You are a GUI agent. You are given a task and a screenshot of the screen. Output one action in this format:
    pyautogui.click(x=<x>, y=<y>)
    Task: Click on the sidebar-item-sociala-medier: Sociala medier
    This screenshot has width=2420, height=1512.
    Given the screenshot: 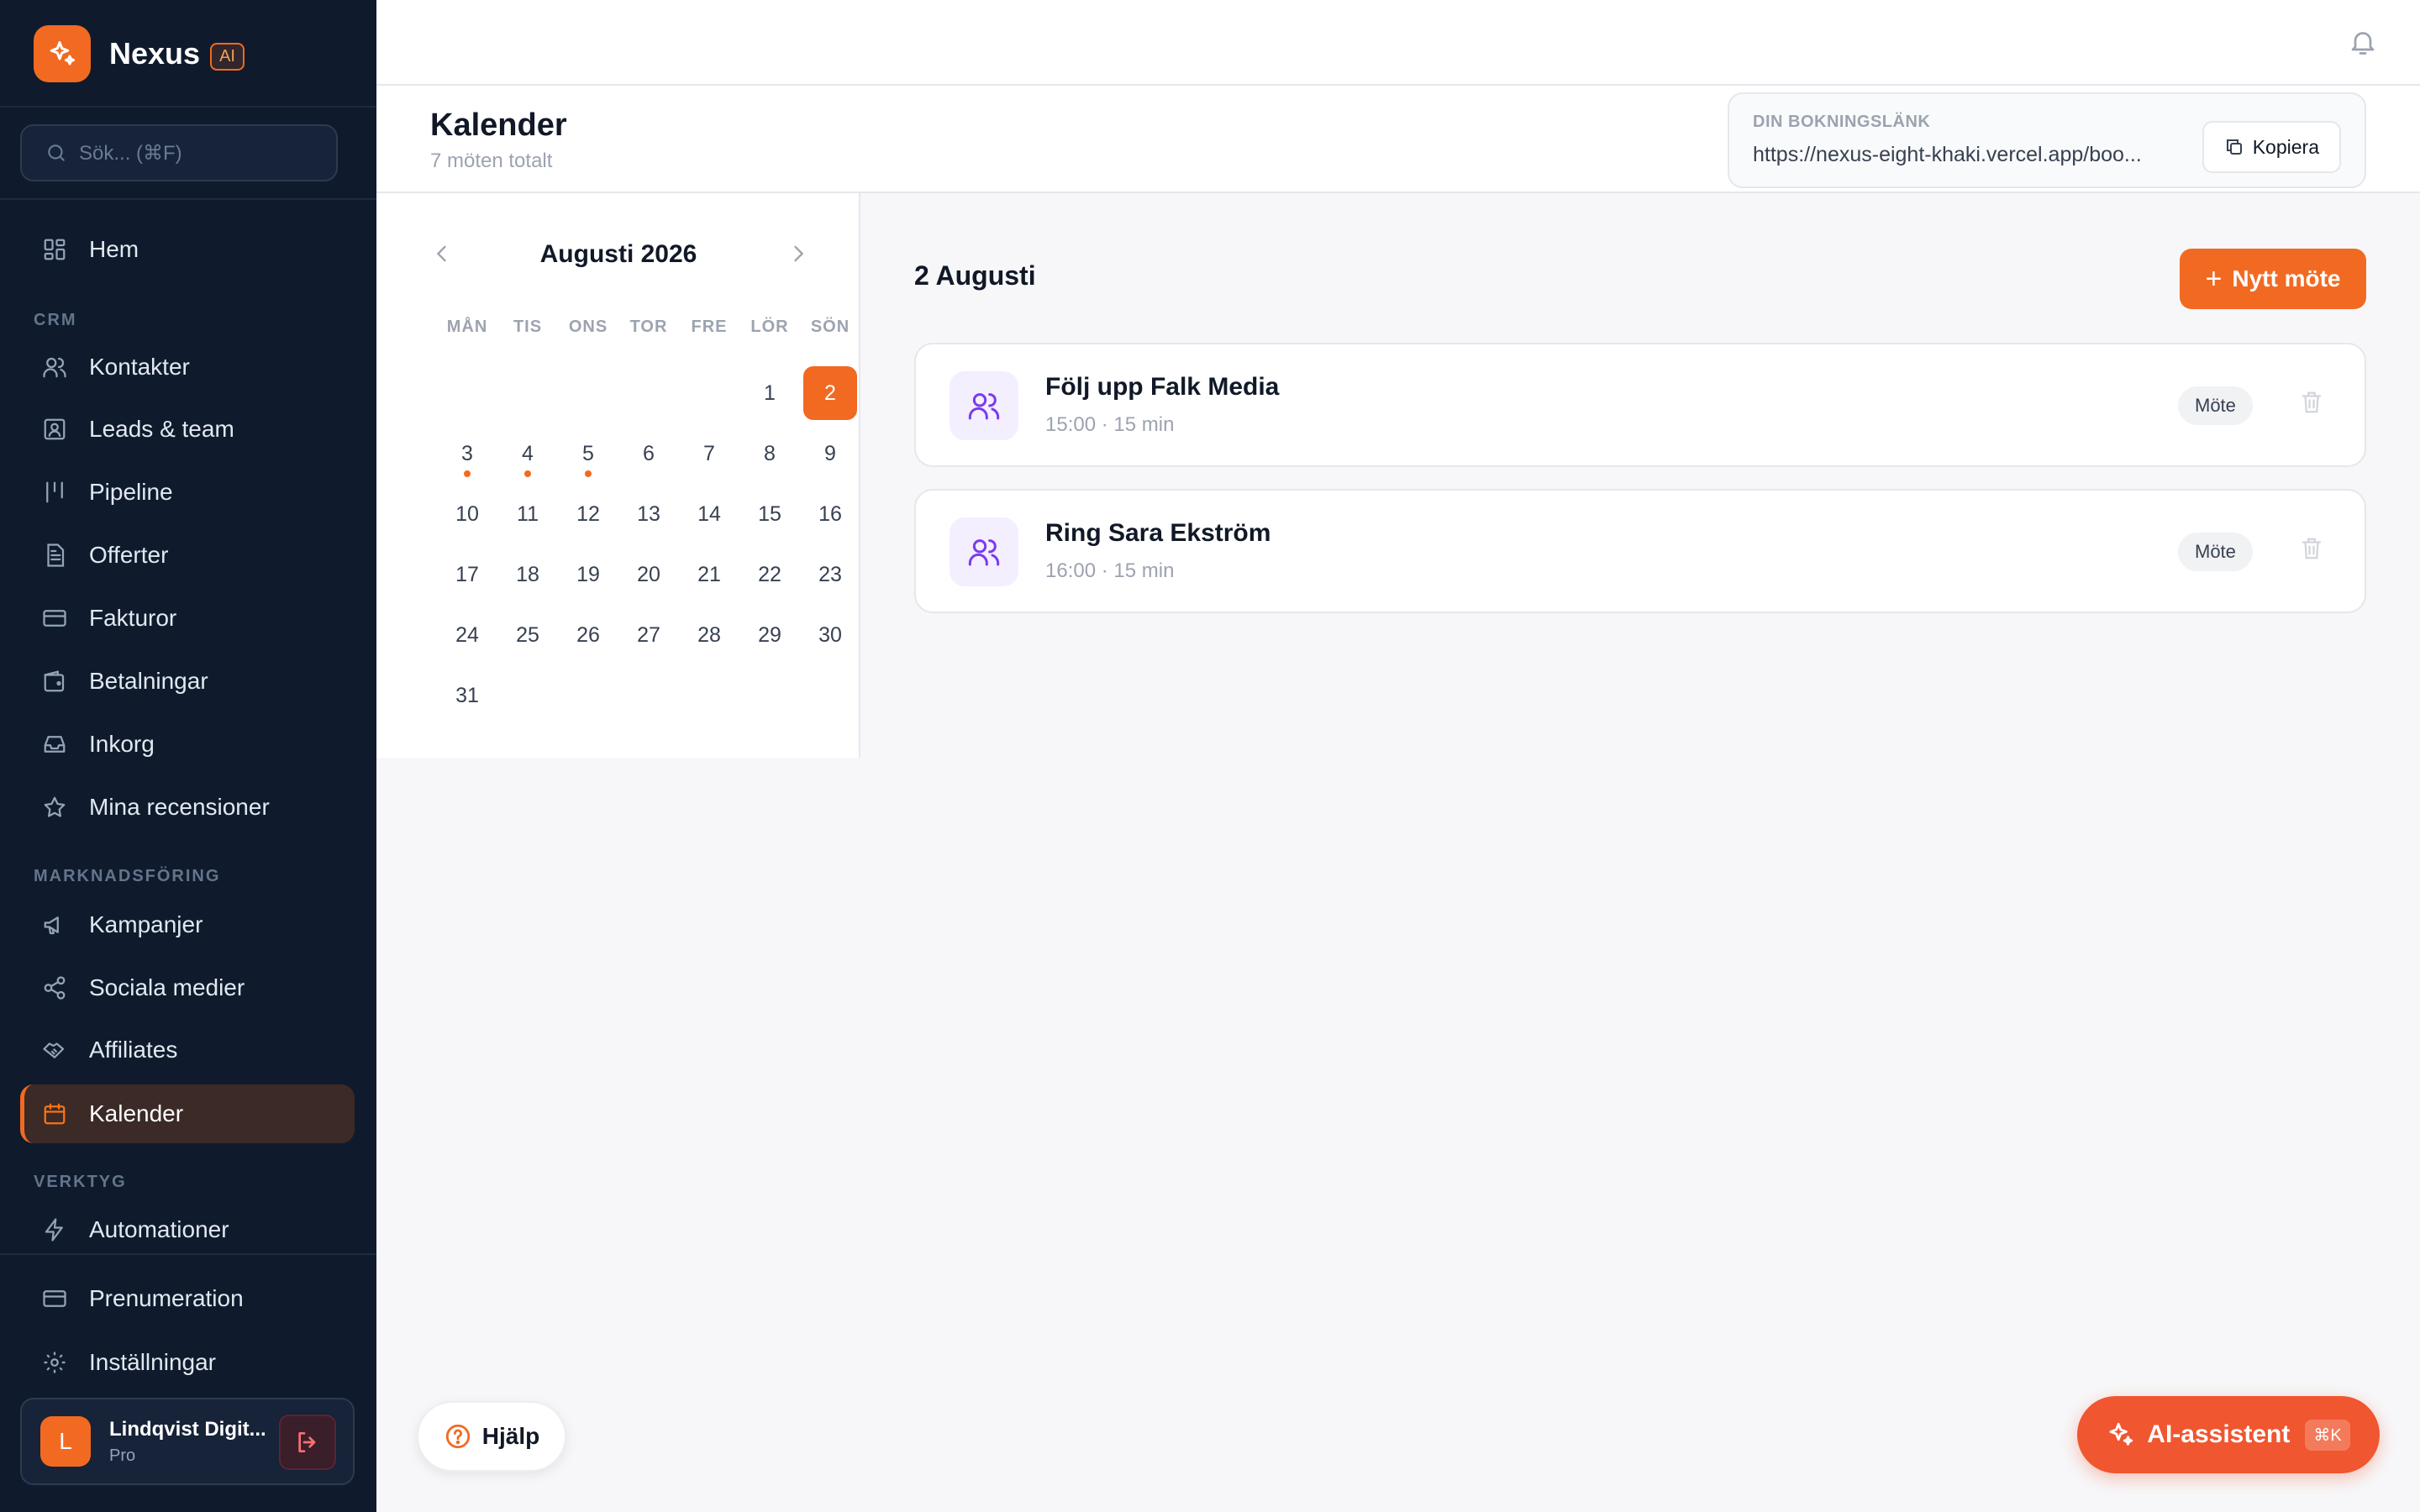 What is the action you would take?
    pyautogui.click(x=187, y=987)
    